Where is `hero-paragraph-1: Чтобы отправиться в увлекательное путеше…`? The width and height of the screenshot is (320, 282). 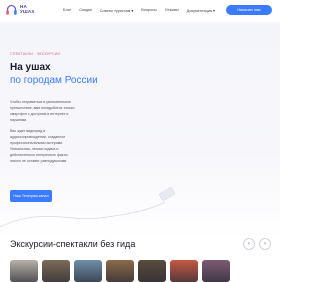
hero-paragraph-1: Чтобы отправиться в увлекательное путеше… is located at coordinates (42, 111).